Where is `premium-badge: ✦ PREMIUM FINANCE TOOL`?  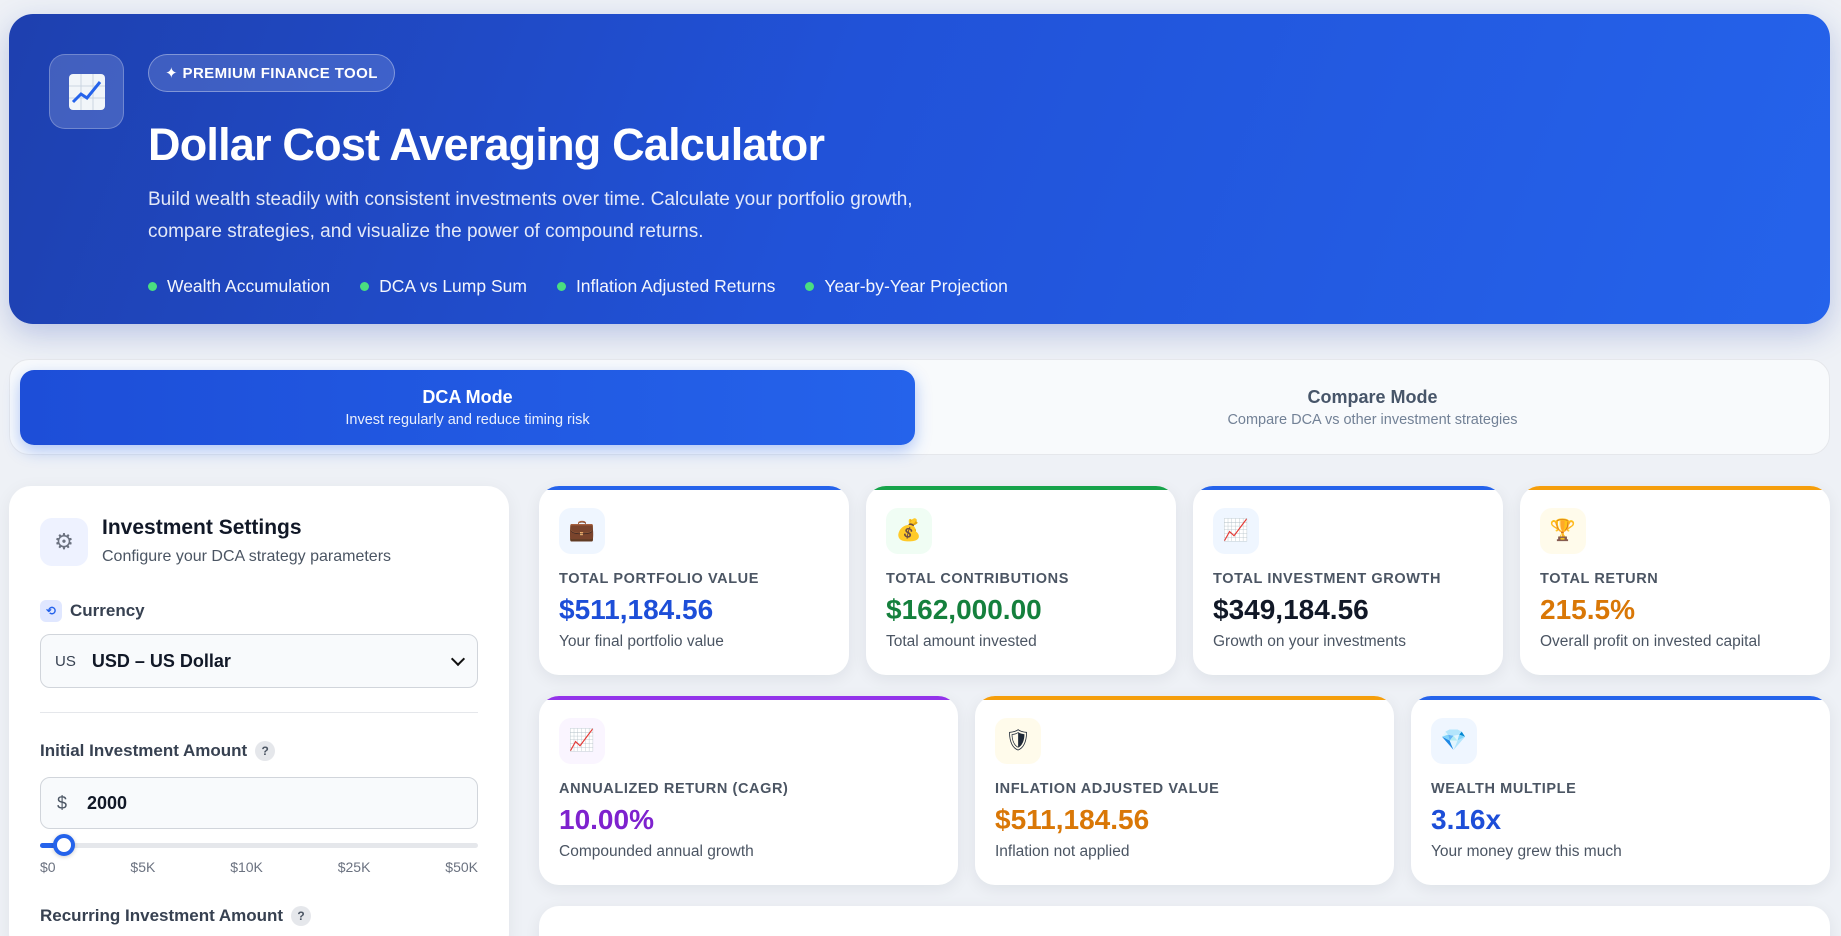 premium-badge: ✦ PREMIUM FINANCE TOOL is located at coordinates (271, 73).